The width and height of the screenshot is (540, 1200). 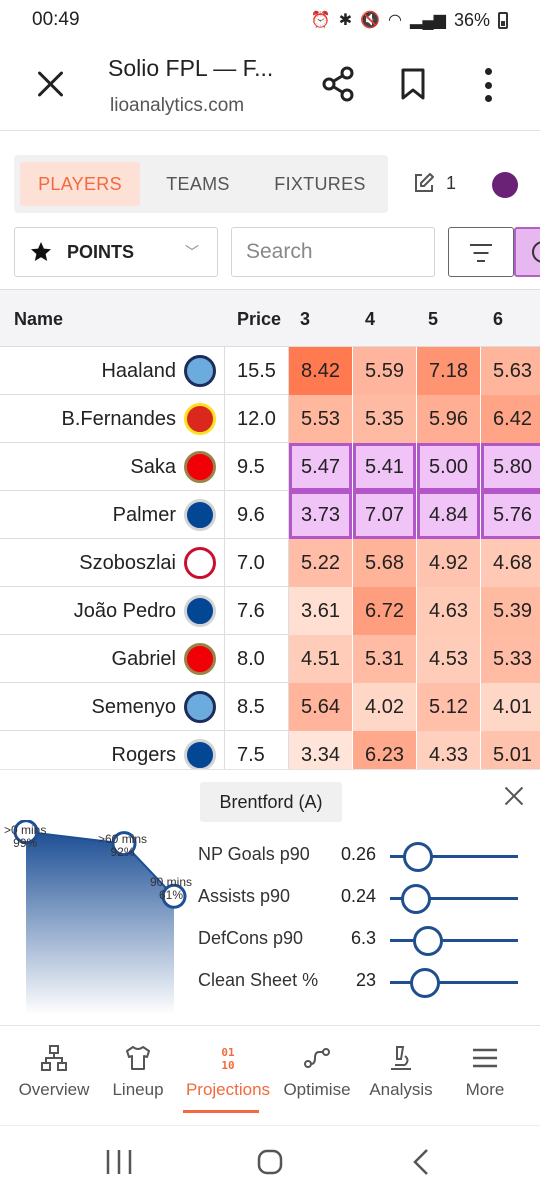 What do you see at coordinates (270, 707) in the screenshot?
I see `table-row: Semenyo 8.5 5.64 4.02 5.12 4.01` at bounding box center [270, 707].